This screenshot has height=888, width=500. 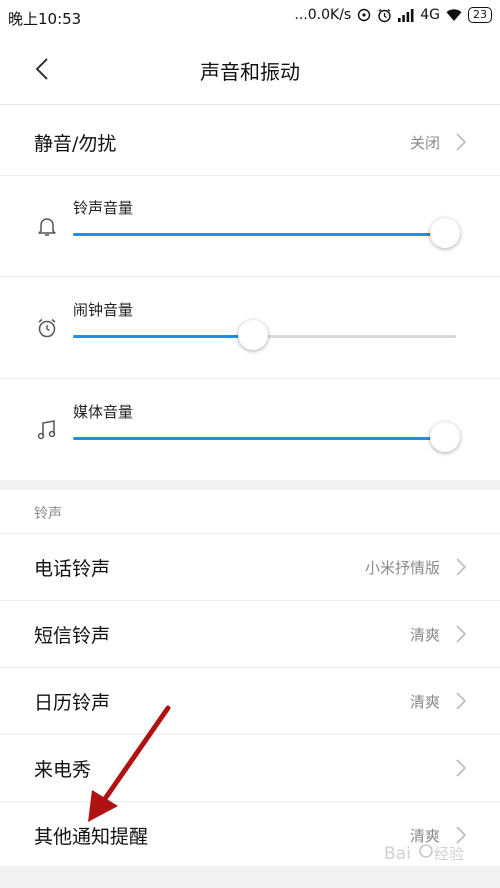 I want to click on ringtone-volume-row: 铃声音量, so click(x=250, y=226).